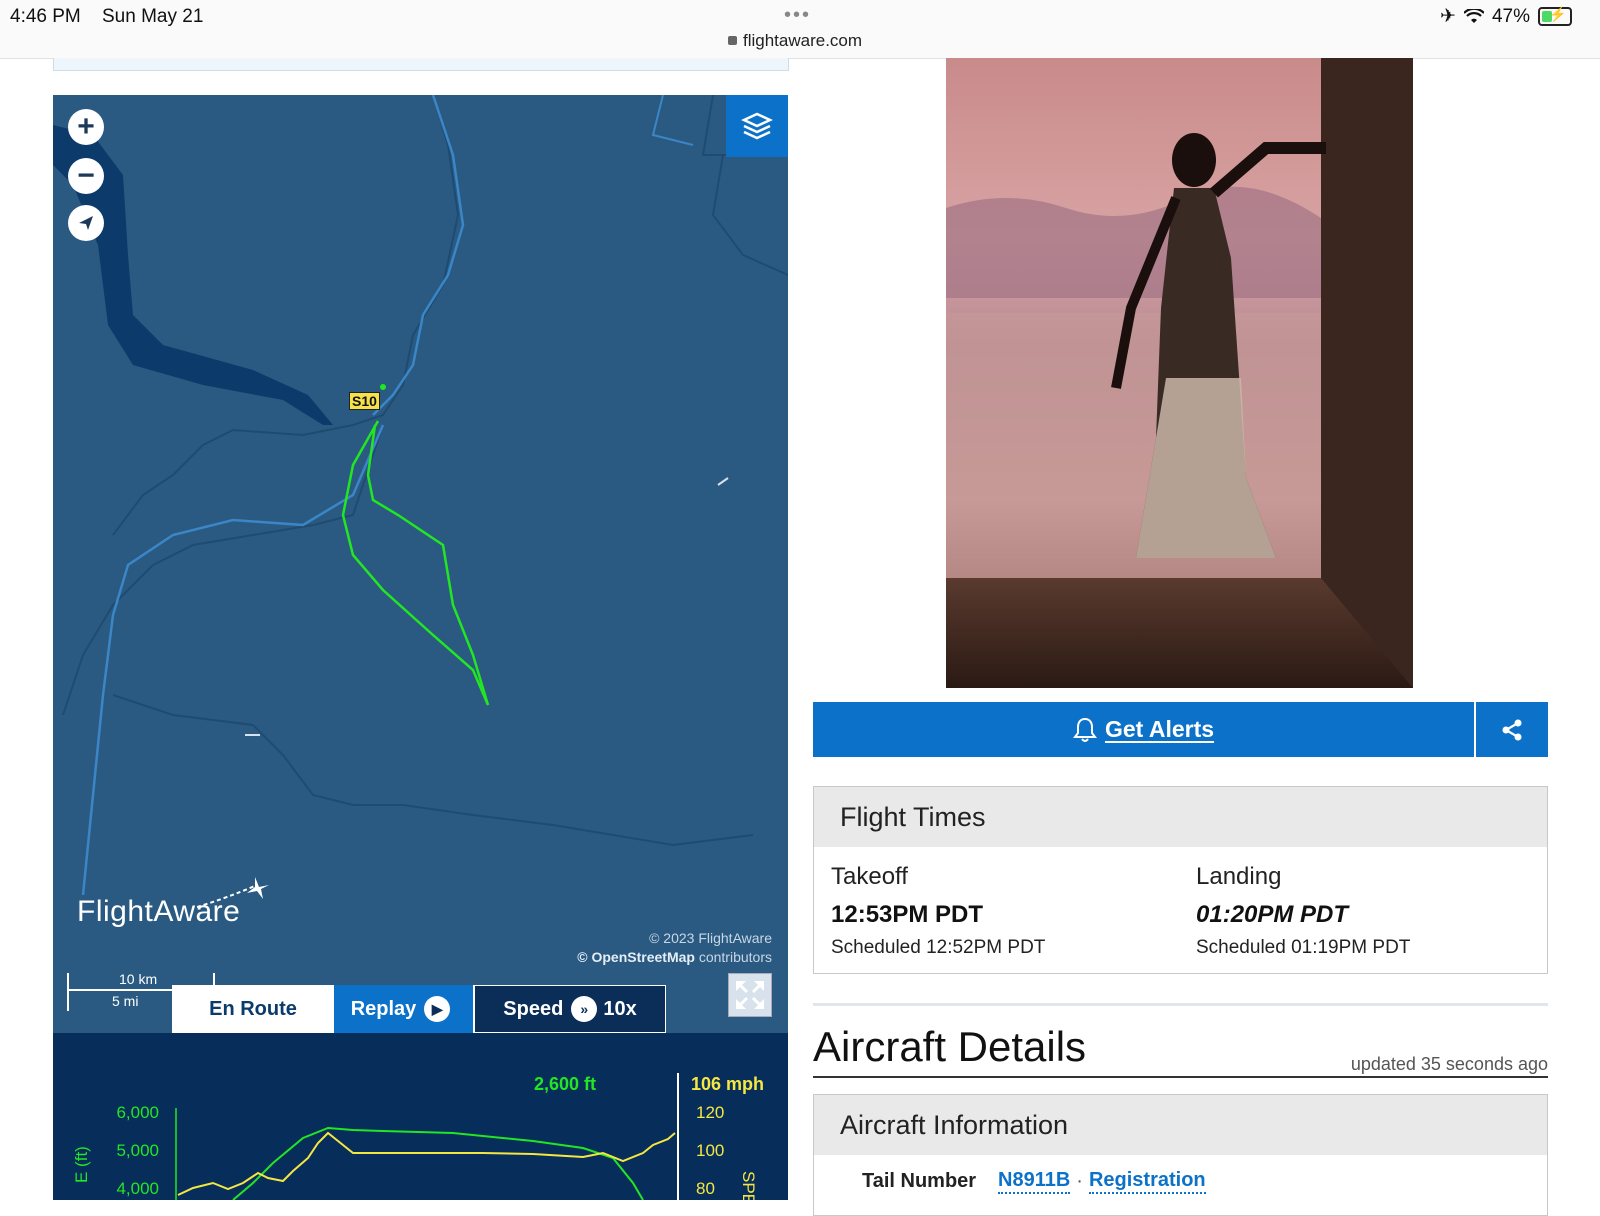  I want to click on expand-icon, so click(750, 995).